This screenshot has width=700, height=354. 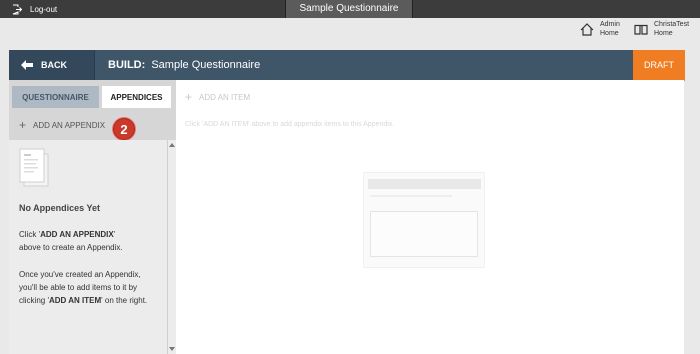 I want to click on back-label: BACK, so click(x=54, y=65).